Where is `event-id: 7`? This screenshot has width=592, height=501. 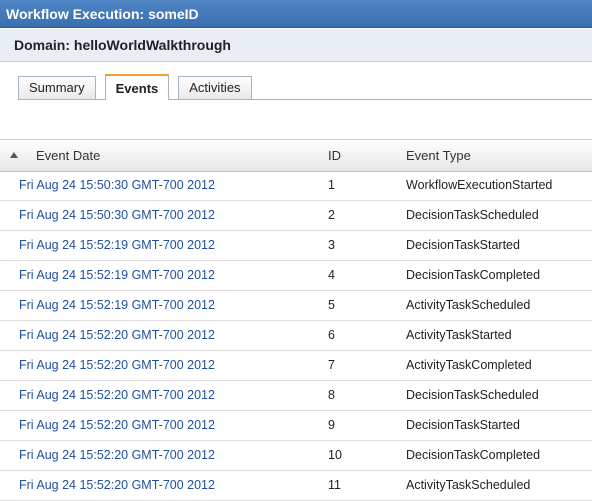
event-id: 7 is located at coordinates (331, 365).